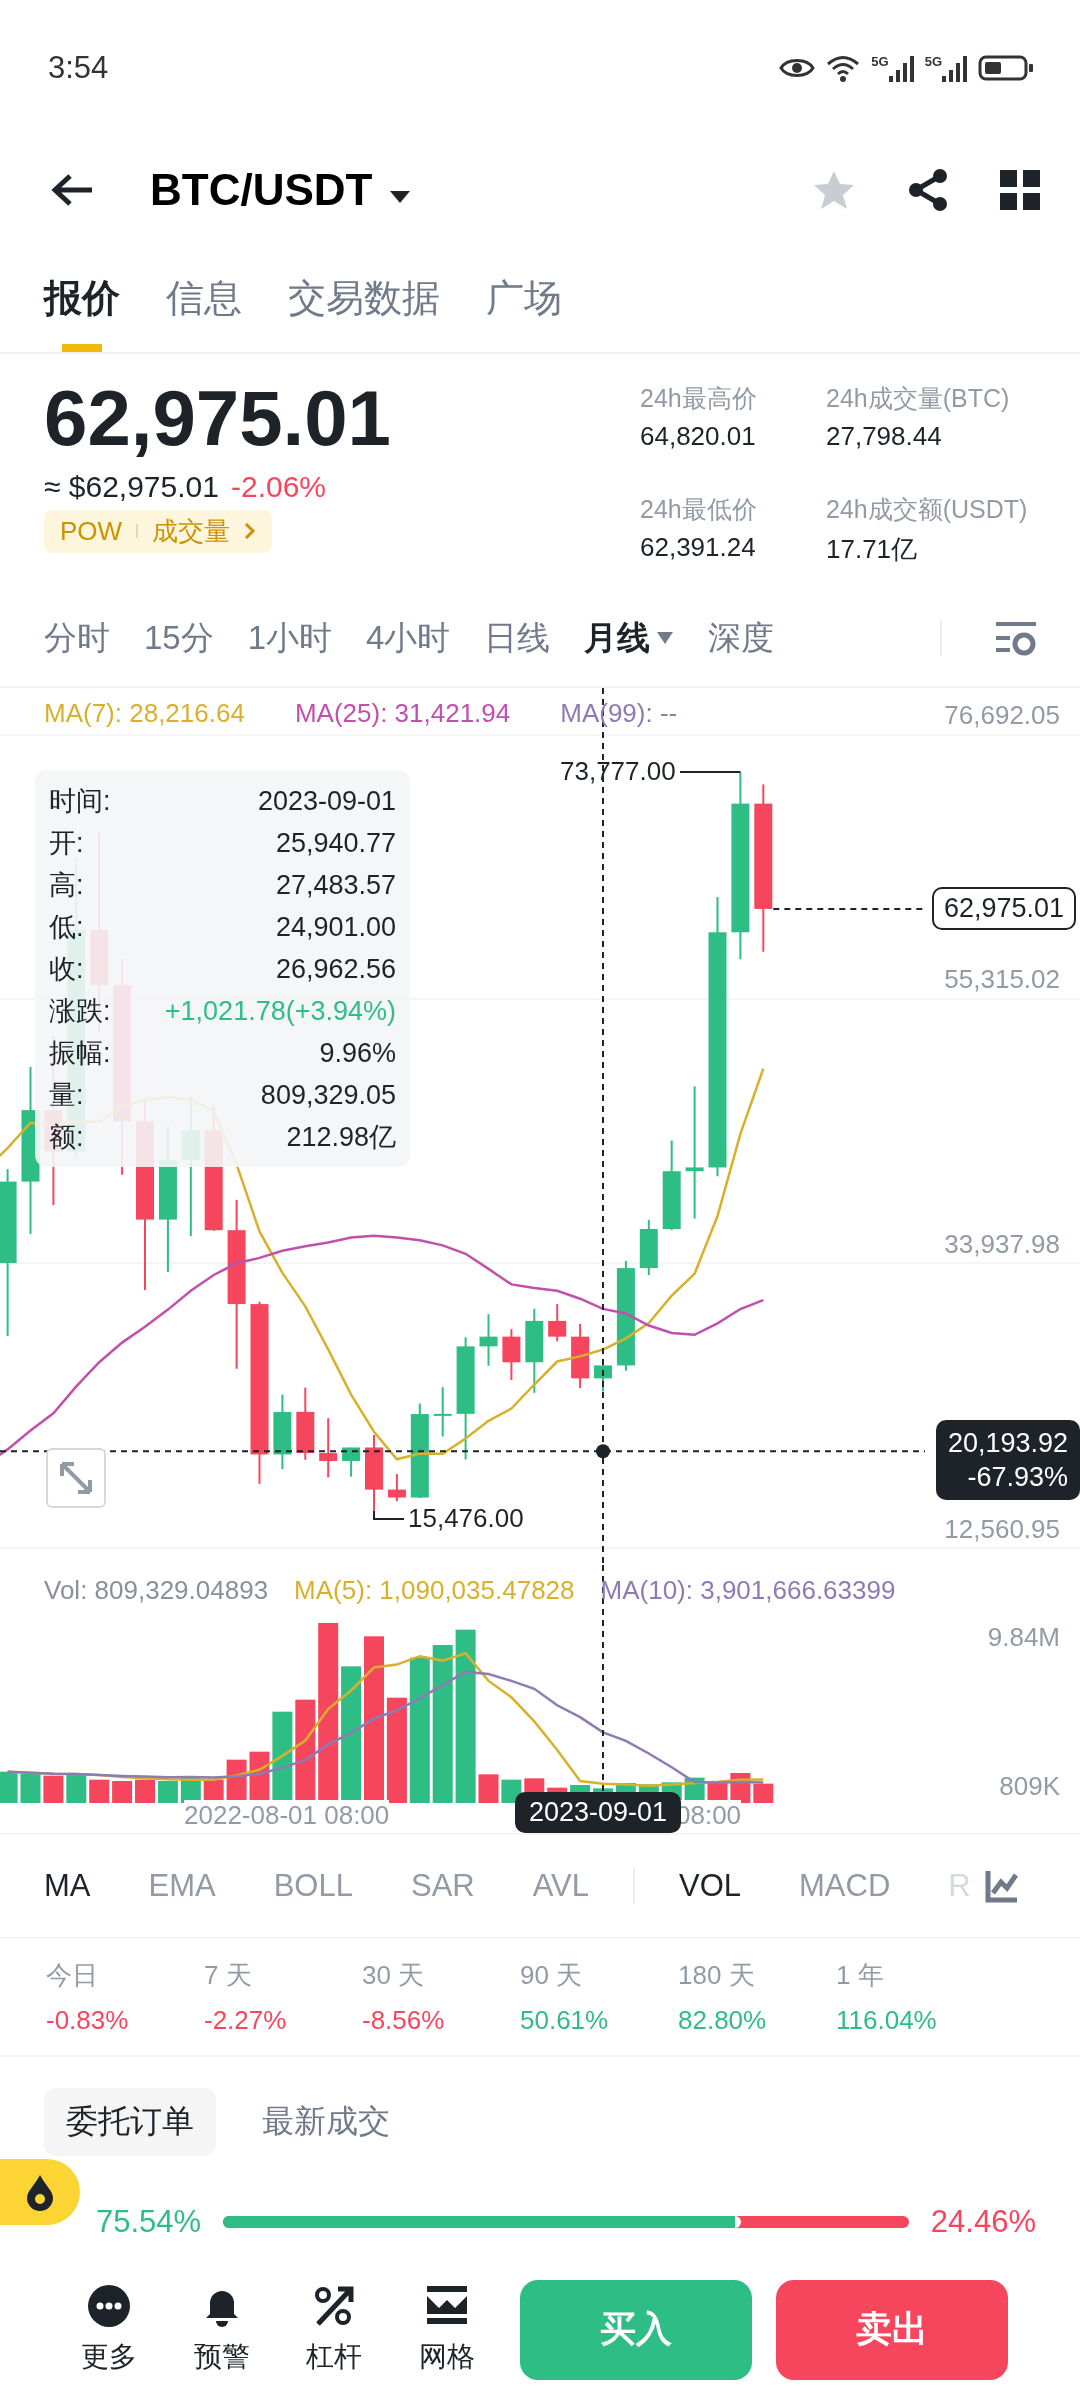 The width and height of the screenshot is (1080, 2387). Describe the element at coordinates (1001, 1886) in the screenshot. I see `indicator-settings-icon` at that location.